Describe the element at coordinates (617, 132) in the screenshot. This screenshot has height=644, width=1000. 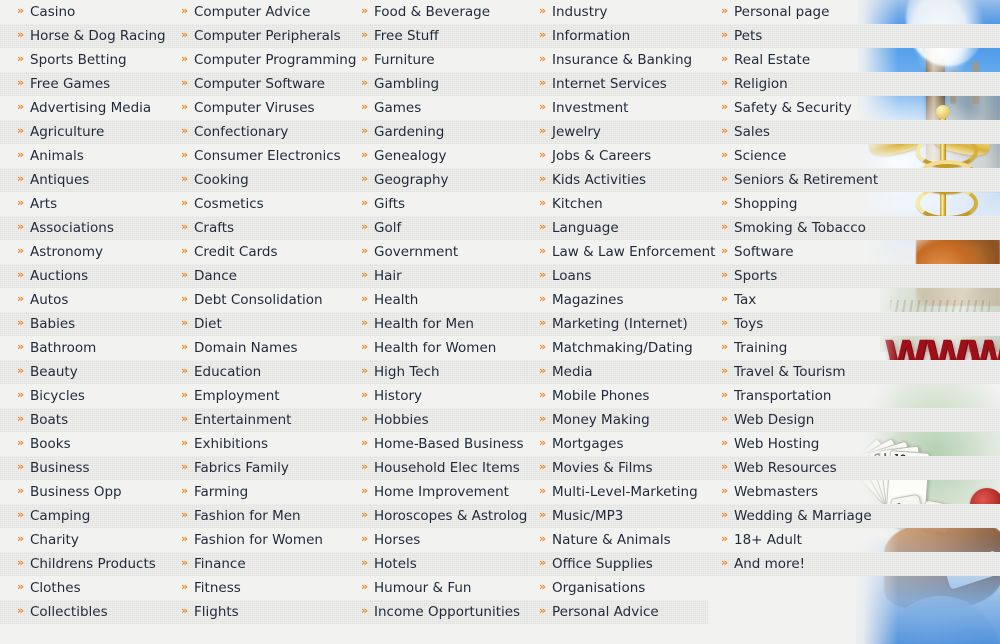
I see `category-link-row: » Jewelry` at that location.